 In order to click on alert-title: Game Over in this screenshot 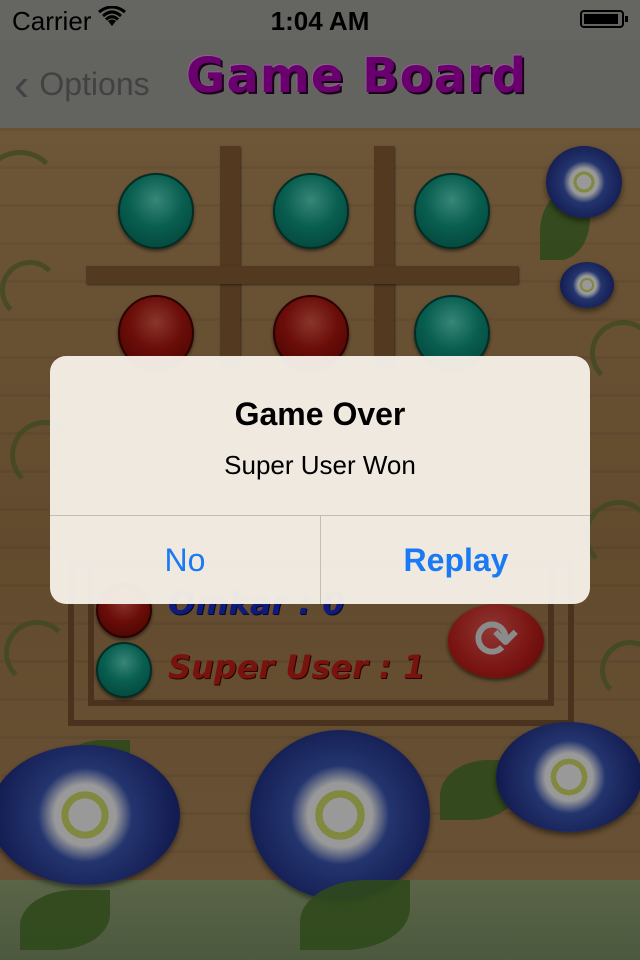, I will do `click(320, 414)`.